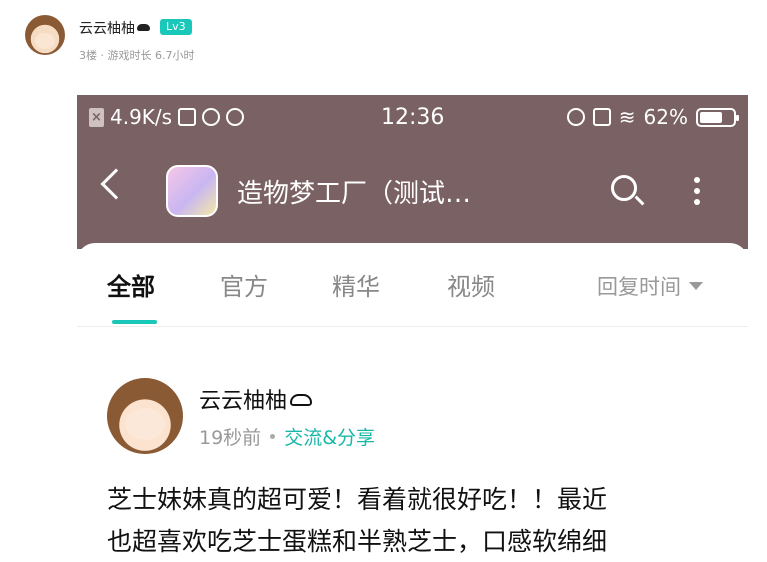  What do you see at coordinates (187, 117) in the screenshot?
I see `sim-icon` at bounding box center [187, 117].